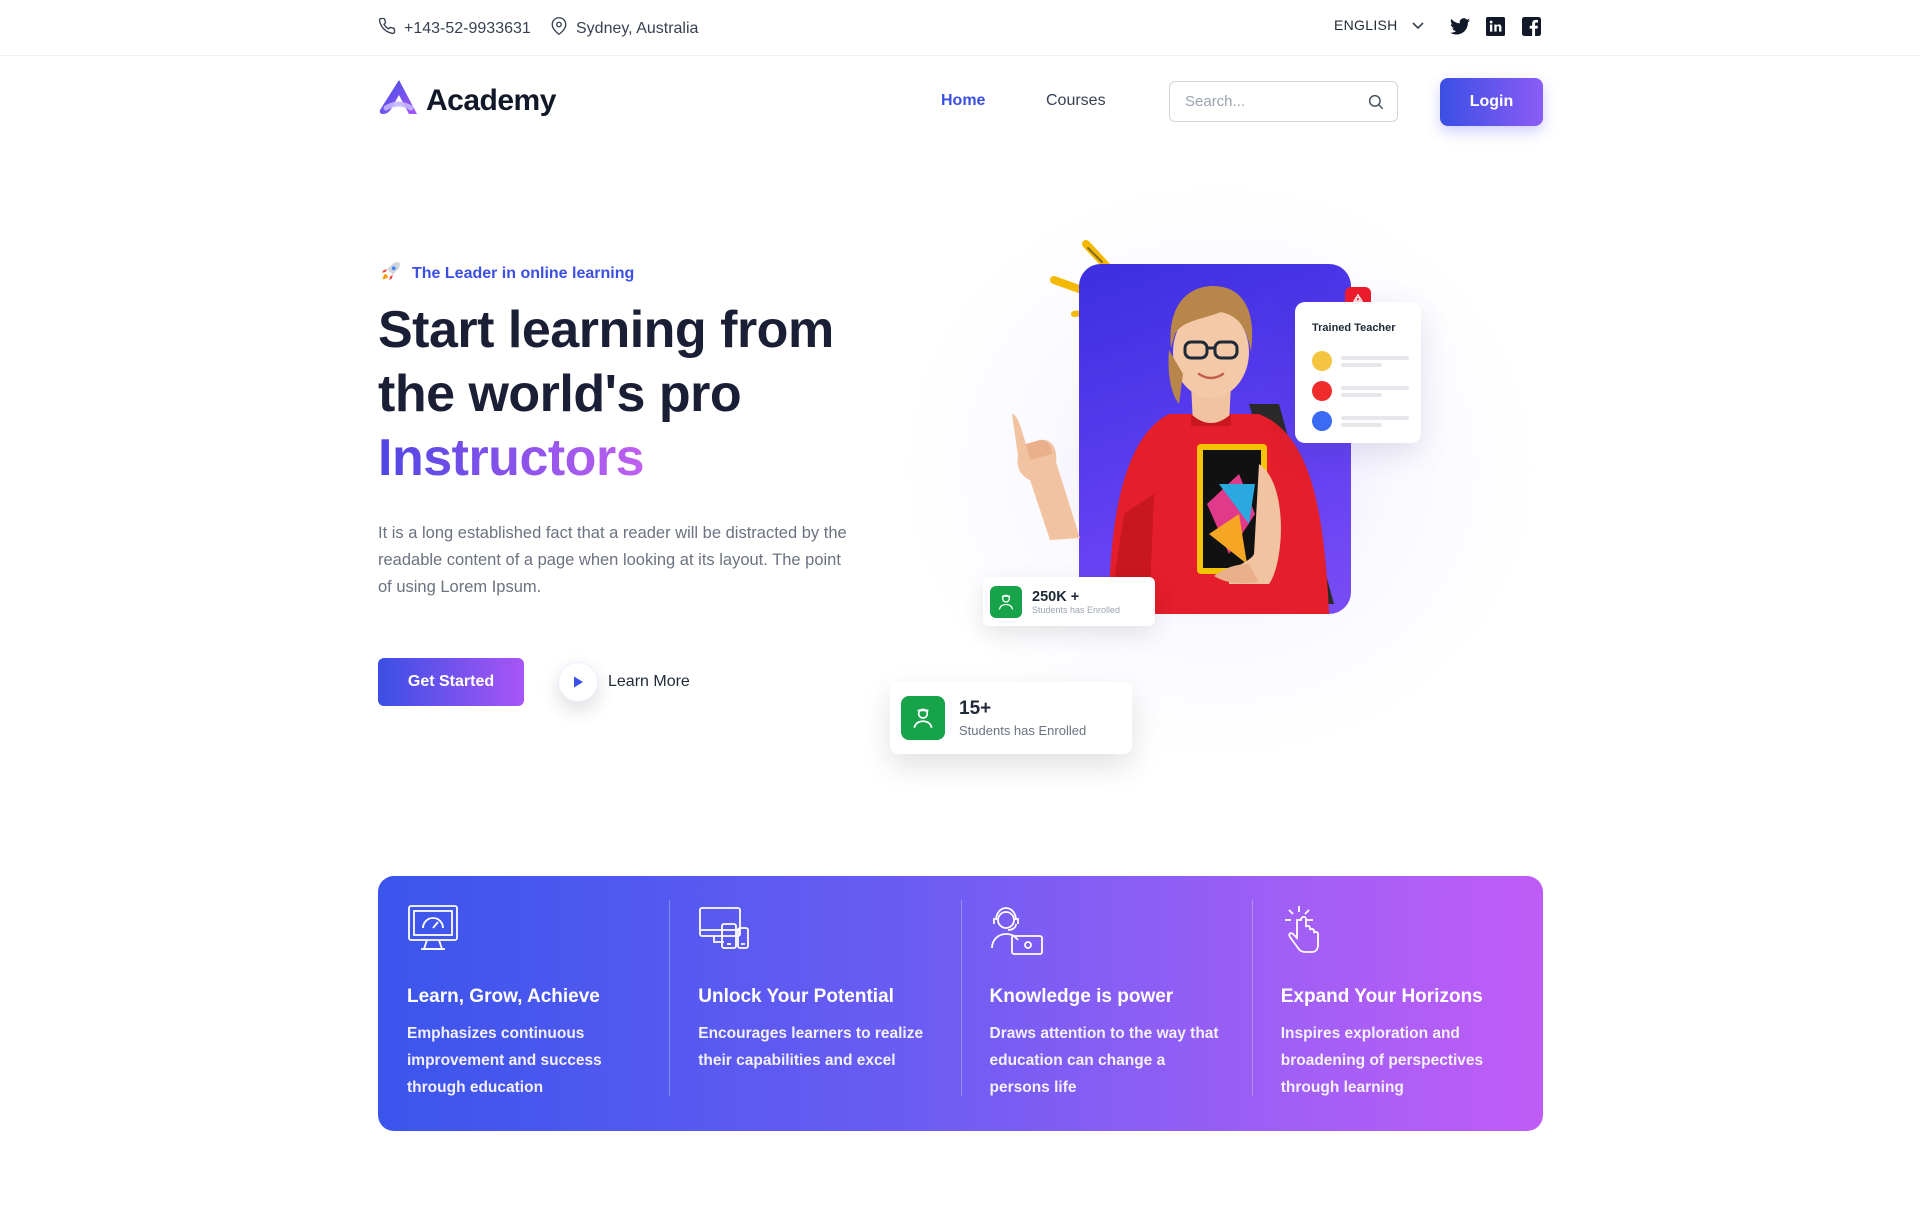 This screenshot has height=1214, width=1920. What do you see at coordinates (1376, 102) in the screenshot?
I see `search-icon` at bounding box center [1376, 102].